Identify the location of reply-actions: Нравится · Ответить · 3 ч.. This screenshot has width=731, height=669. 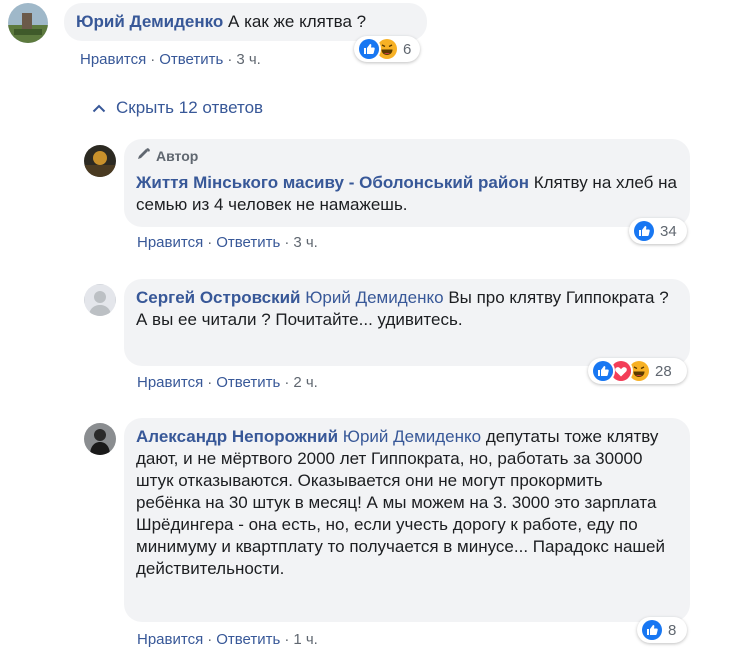
(227, 242).